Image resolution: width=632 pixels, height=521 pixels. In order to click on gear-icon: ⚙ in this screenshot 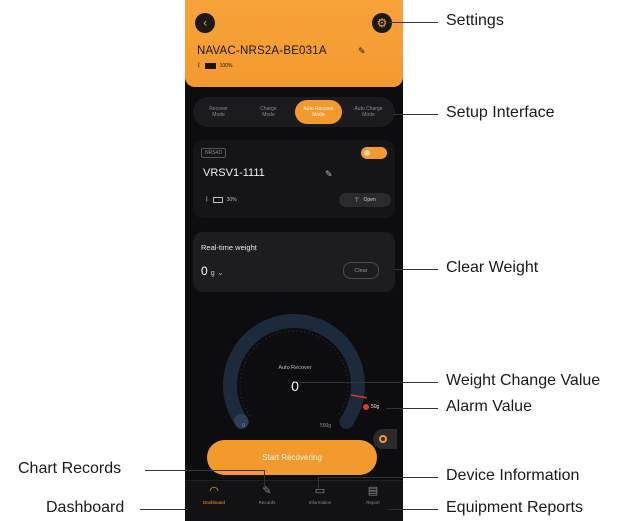, I will do `click(382, 23)`.